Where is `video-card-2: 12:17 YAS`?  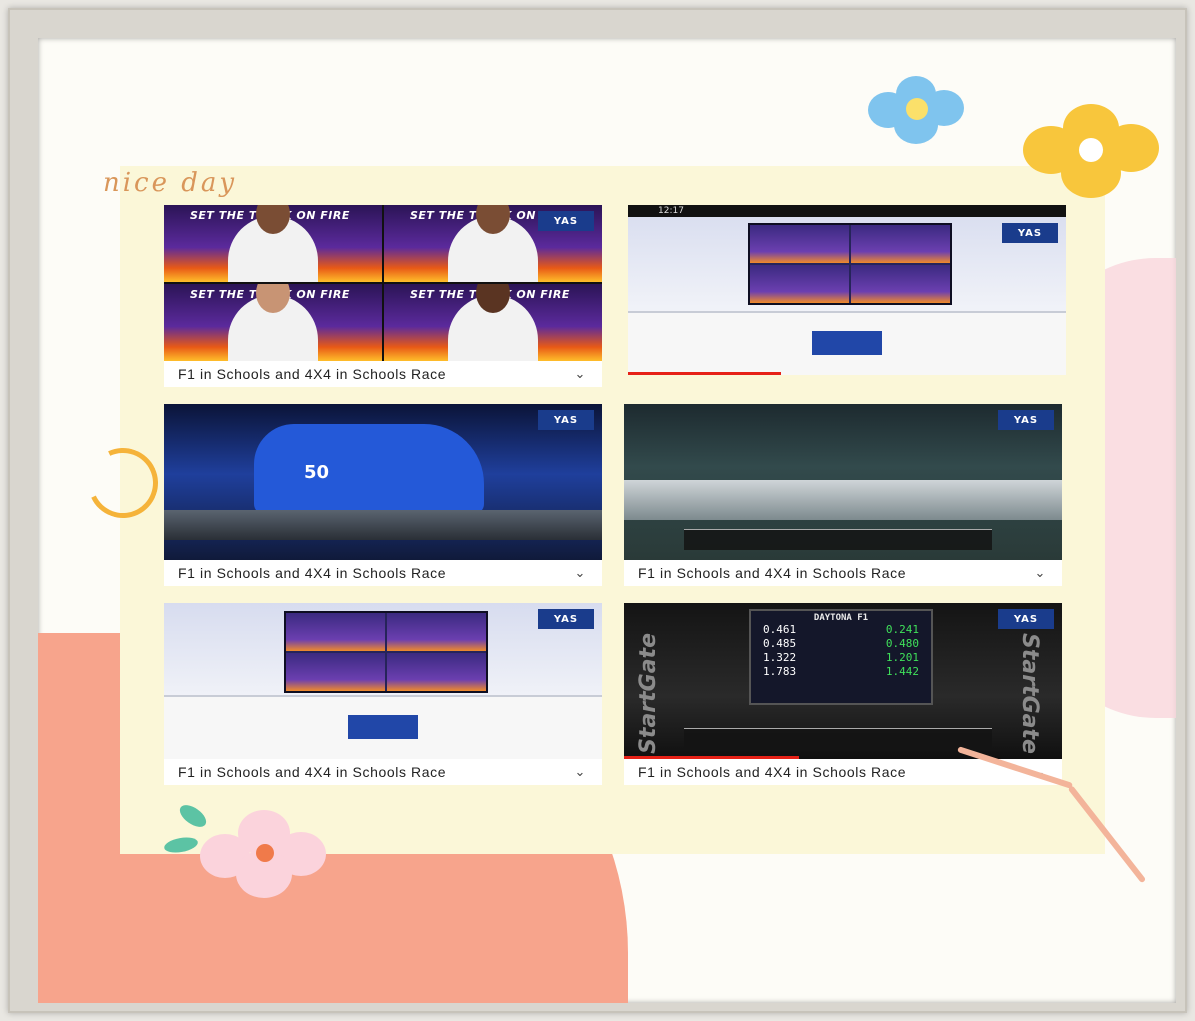 video-card-2: 12:17 YAS is located at coordinates (847, 290).